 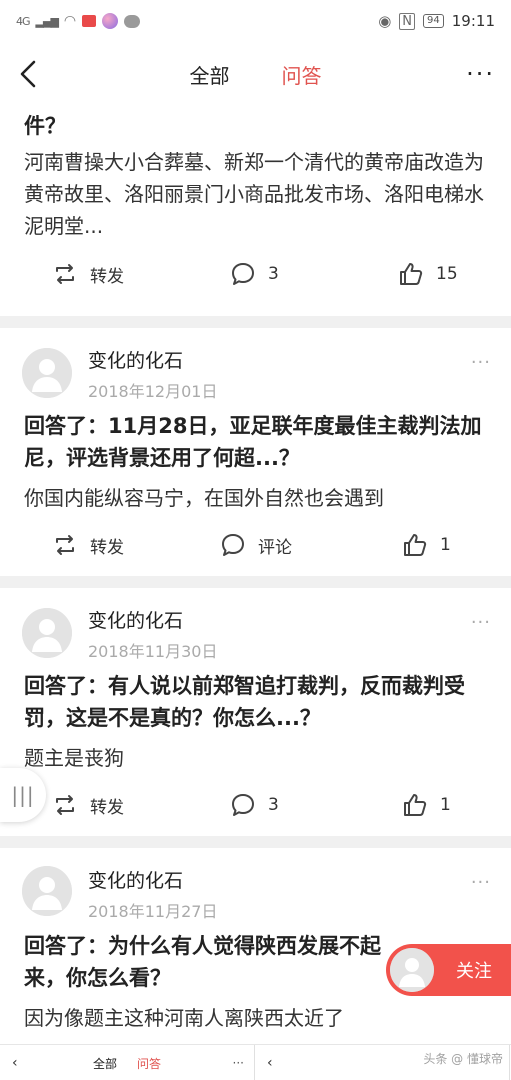 What do you see at coordinates (447, 274) in the screenshot?
I see `like-count: 15` at bounding box center [447, 274].